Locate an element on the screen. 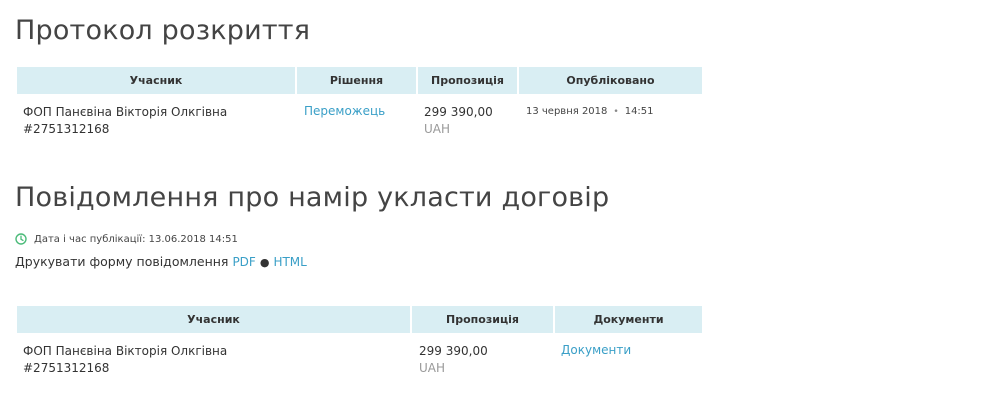  notice-title: Повідомлення про намір укласти договір is located at coordinates (312, 197).